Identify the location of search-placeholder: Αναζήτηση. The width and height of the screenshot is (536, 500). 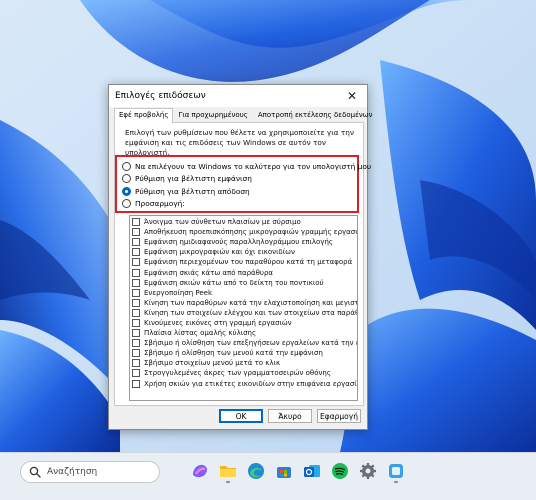
(72, 472).